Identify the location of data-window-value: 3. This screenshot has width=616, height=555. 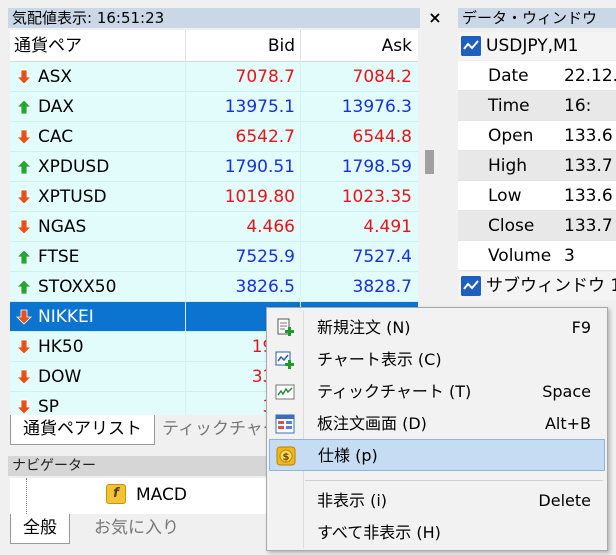
(569, 256).